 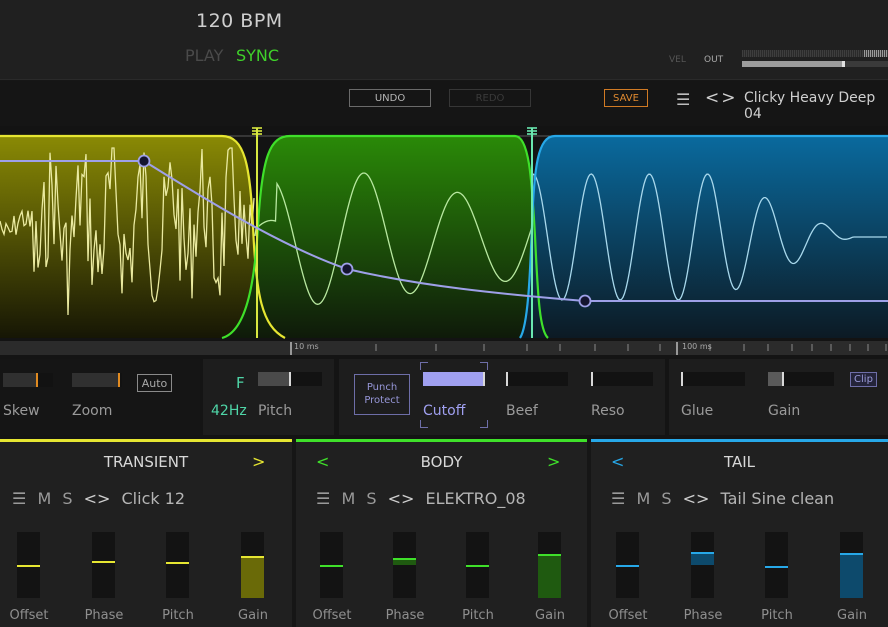 What do you see at coordinates (382, 387) in the screenshot?
I see `punch-protect-line-1: Punch` at bounding box center [382, 387].